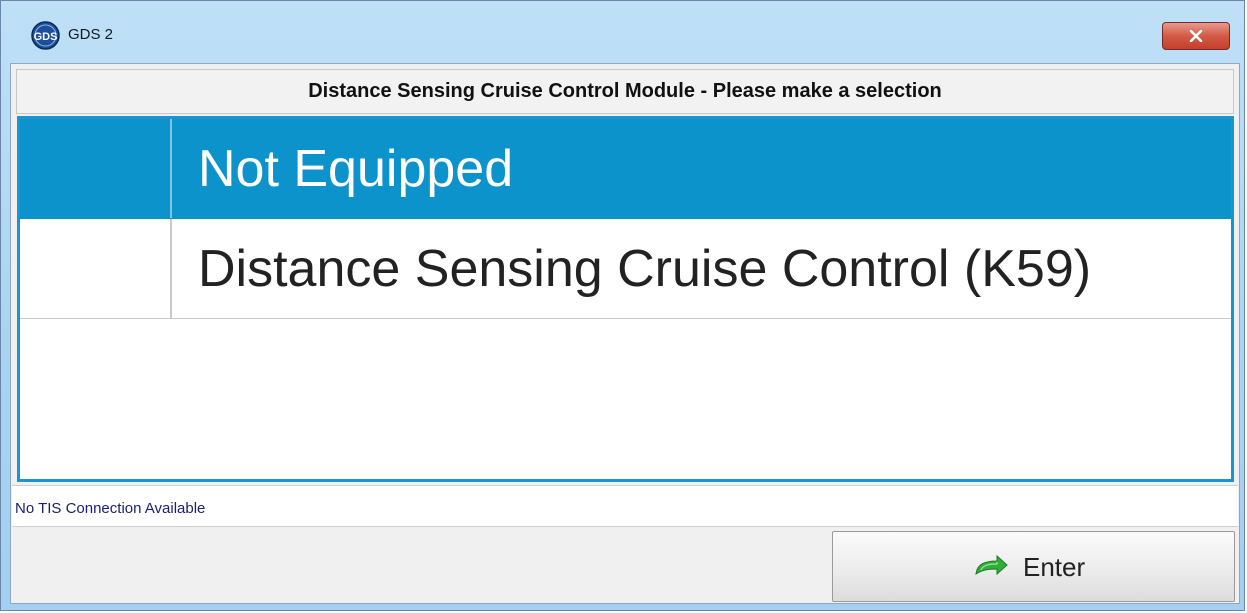 The width and height of the screenshot is (1247, 613). What do you see at coordinates (91, 34) in the screenshot?
I see `window-title: GDS 2` at bounding box center [91, 34].